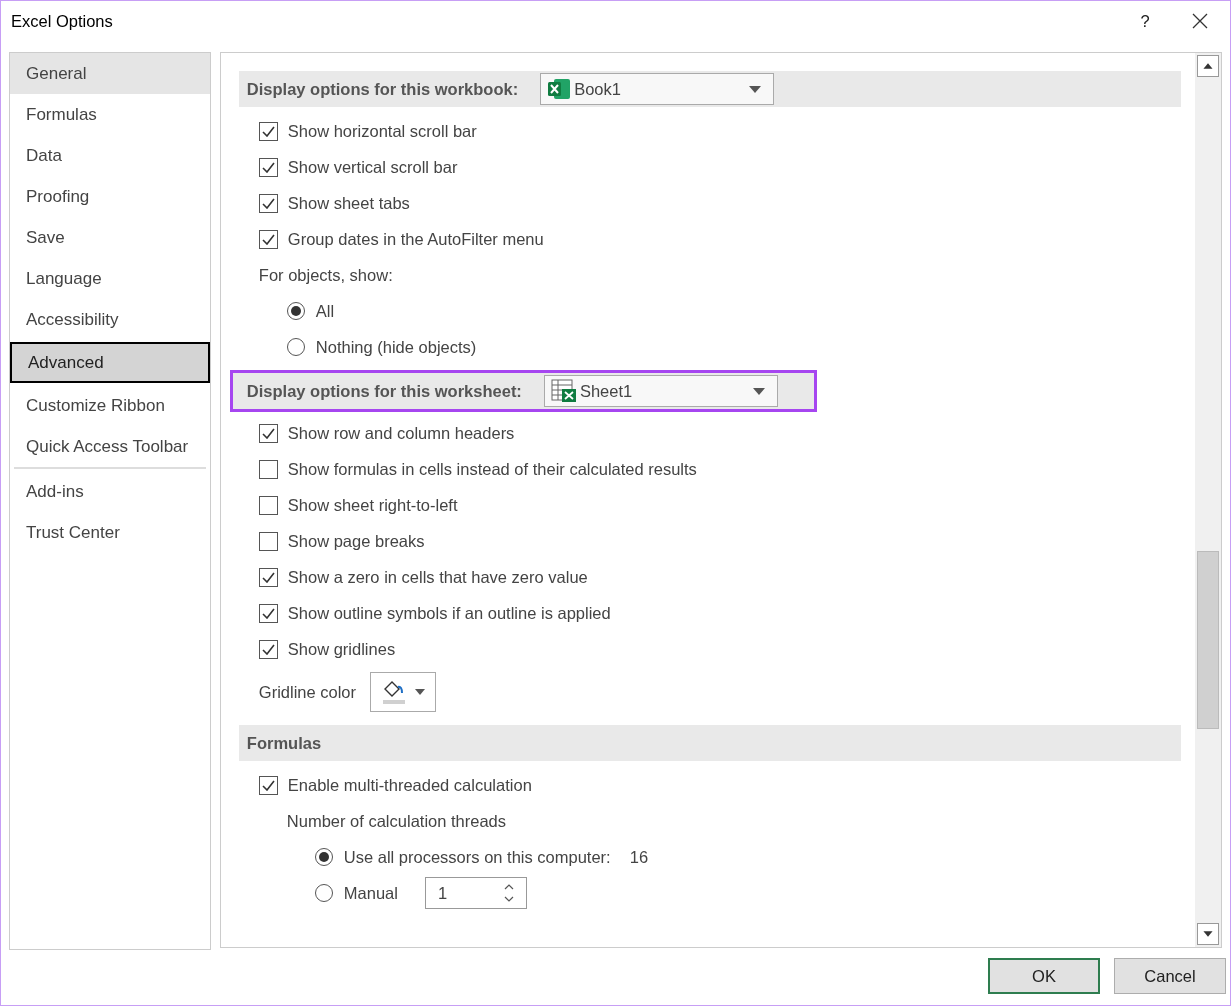 This screenshot has height=1006, width=1231. What do you see at coordinates (1208, 500) in the screenshot?
I see `scrollbar` at bounding box center [1208, 500].